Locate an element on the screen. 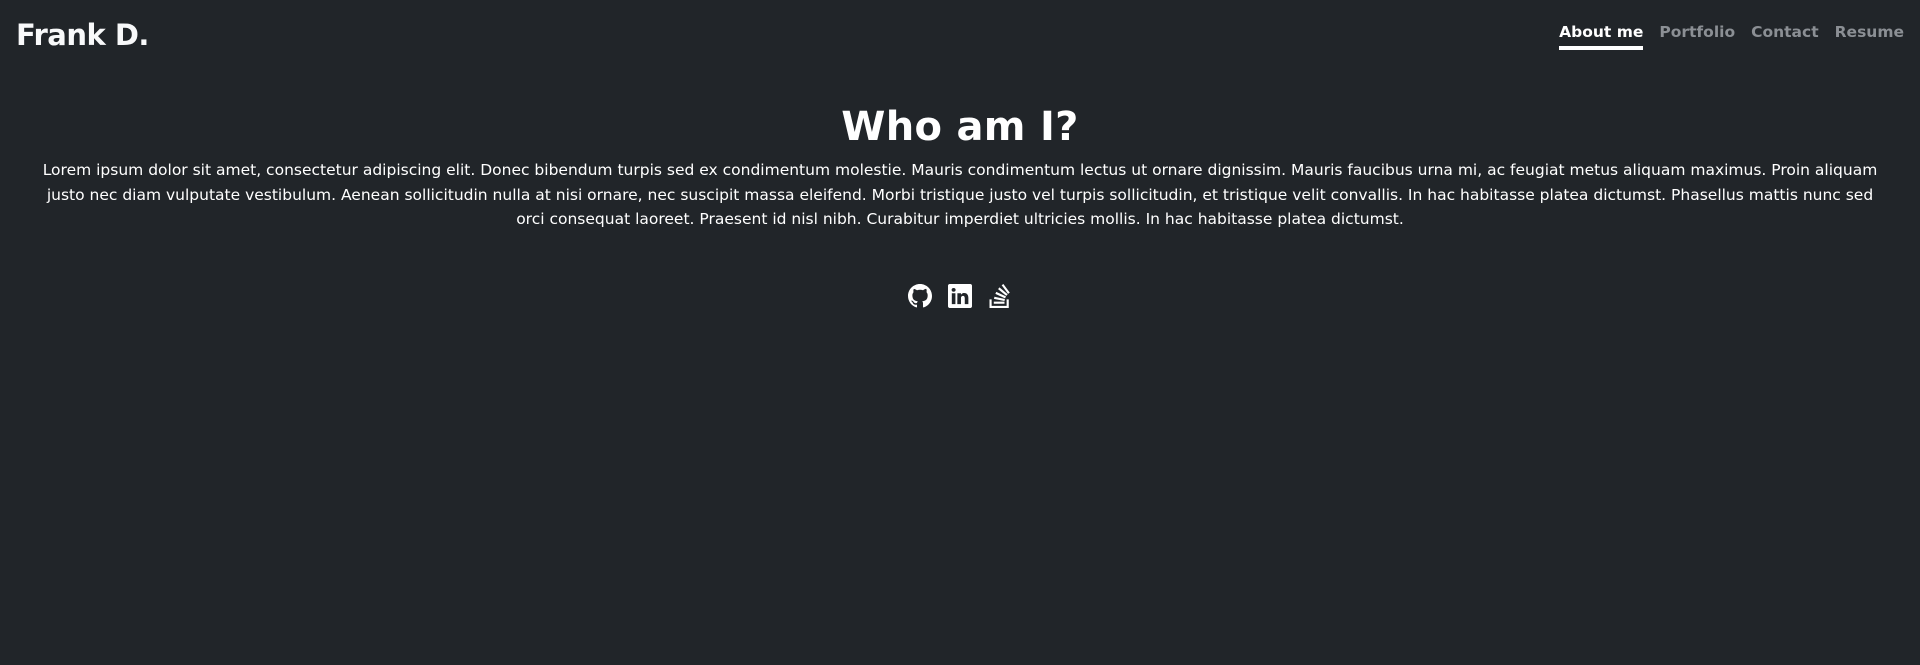  nav-item-portfolio: Portfolio is located at coordinates (1697, 36).